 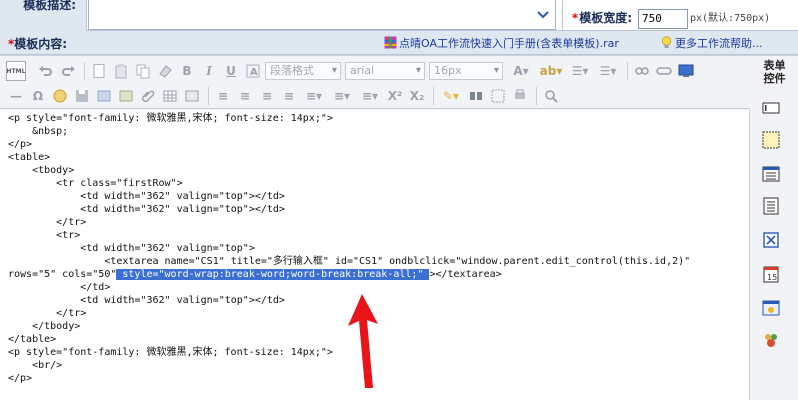 What do you see at coordinates (771, 240) in the screenshot?
I see `checkbox-control-icon` at bounding box center [771, 240].